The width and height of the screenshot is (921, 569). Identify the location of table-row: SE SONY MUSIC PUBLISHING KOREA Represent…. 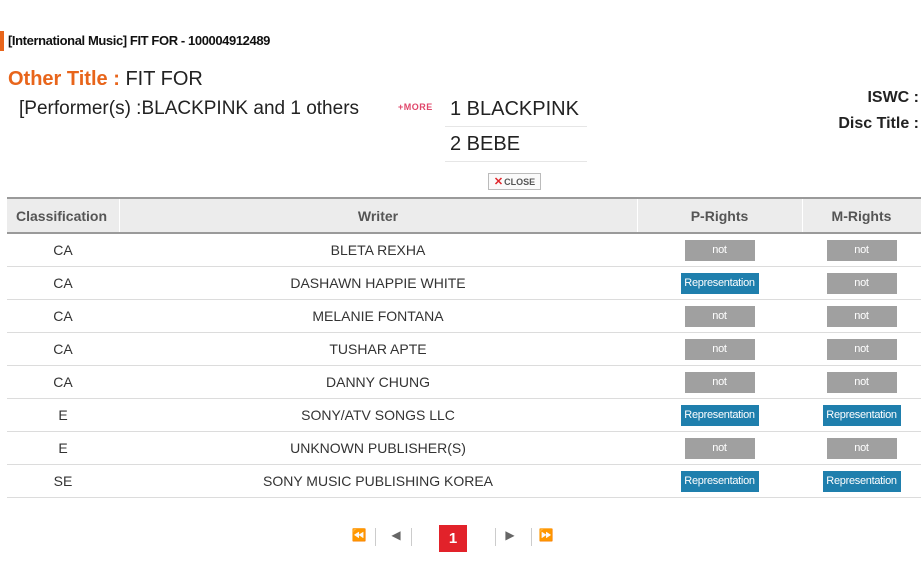
(464, 481).